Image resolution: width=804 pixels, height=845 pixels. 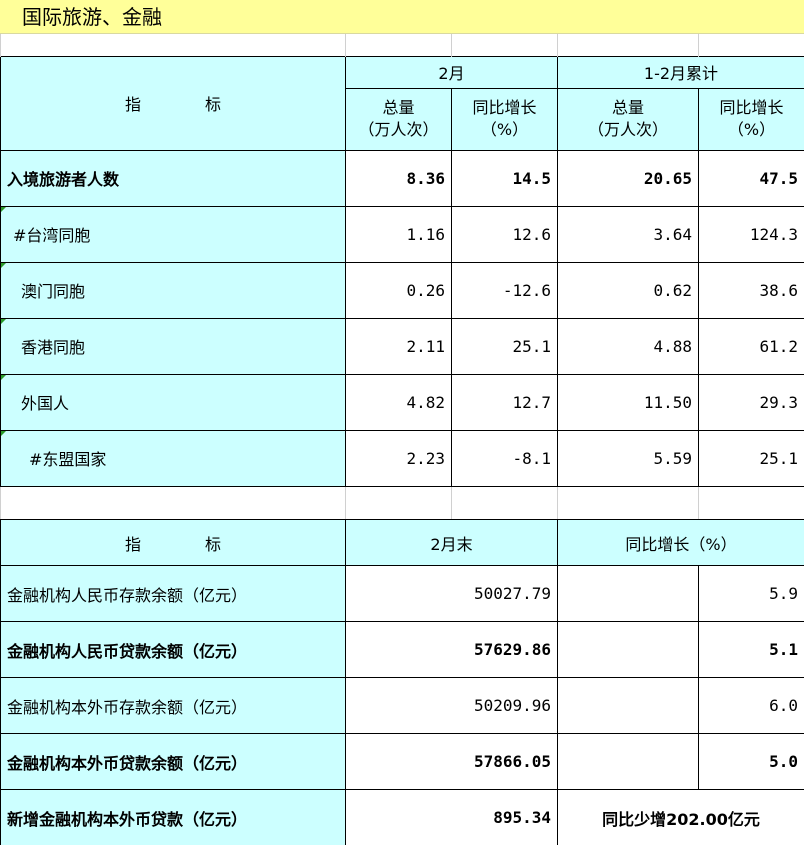 What do you see at coordinates (680, 817) in the screenshot?
I see `growth-cell: 同比少增202.00亿元` at bounding box center [680, 817].